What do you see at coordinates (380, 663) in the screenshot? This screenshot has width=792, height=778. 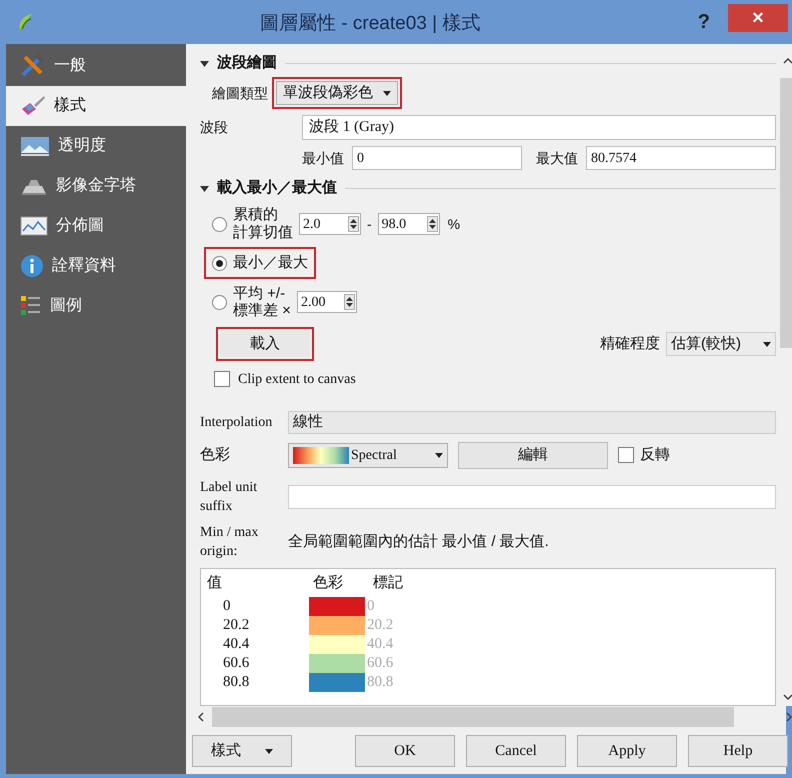 I see `label-cell-text: 60.6` at bounding box center [380, 663].